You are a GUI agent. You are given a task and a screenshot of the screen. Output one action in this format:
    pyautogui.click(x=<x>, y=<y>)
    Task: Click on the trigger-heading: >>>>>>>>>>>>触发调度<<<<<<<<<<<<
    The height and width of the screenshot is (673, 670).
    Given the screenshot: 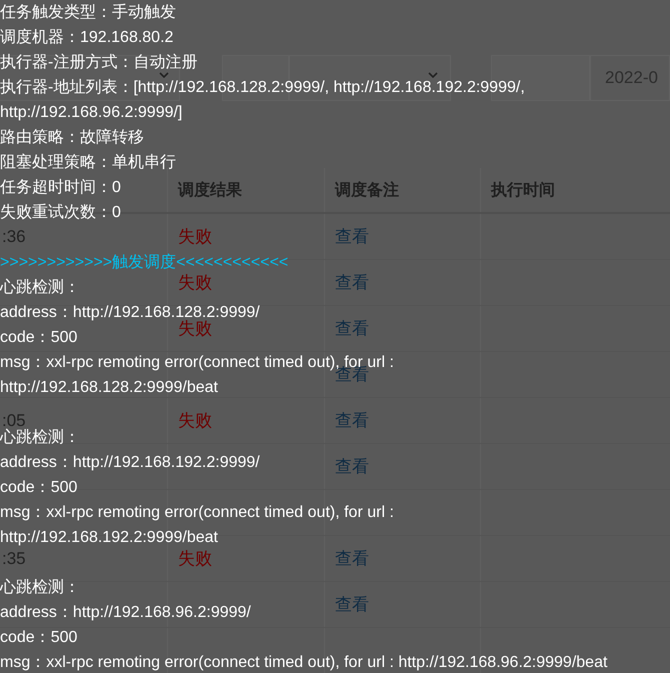 What is the action you would take?
    pyautogui.click(x=144, y=262)
    